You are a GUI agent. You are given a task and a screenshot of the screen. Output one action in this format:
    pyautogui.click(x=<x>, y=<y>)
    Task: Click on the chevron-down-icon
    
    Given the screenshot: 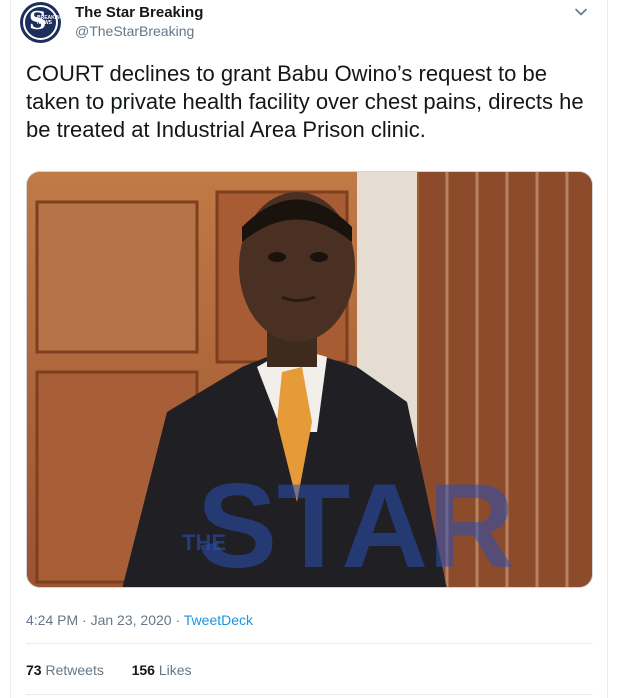 What is the action you would take?
    pyautogui.click(x=581, y=12)
    